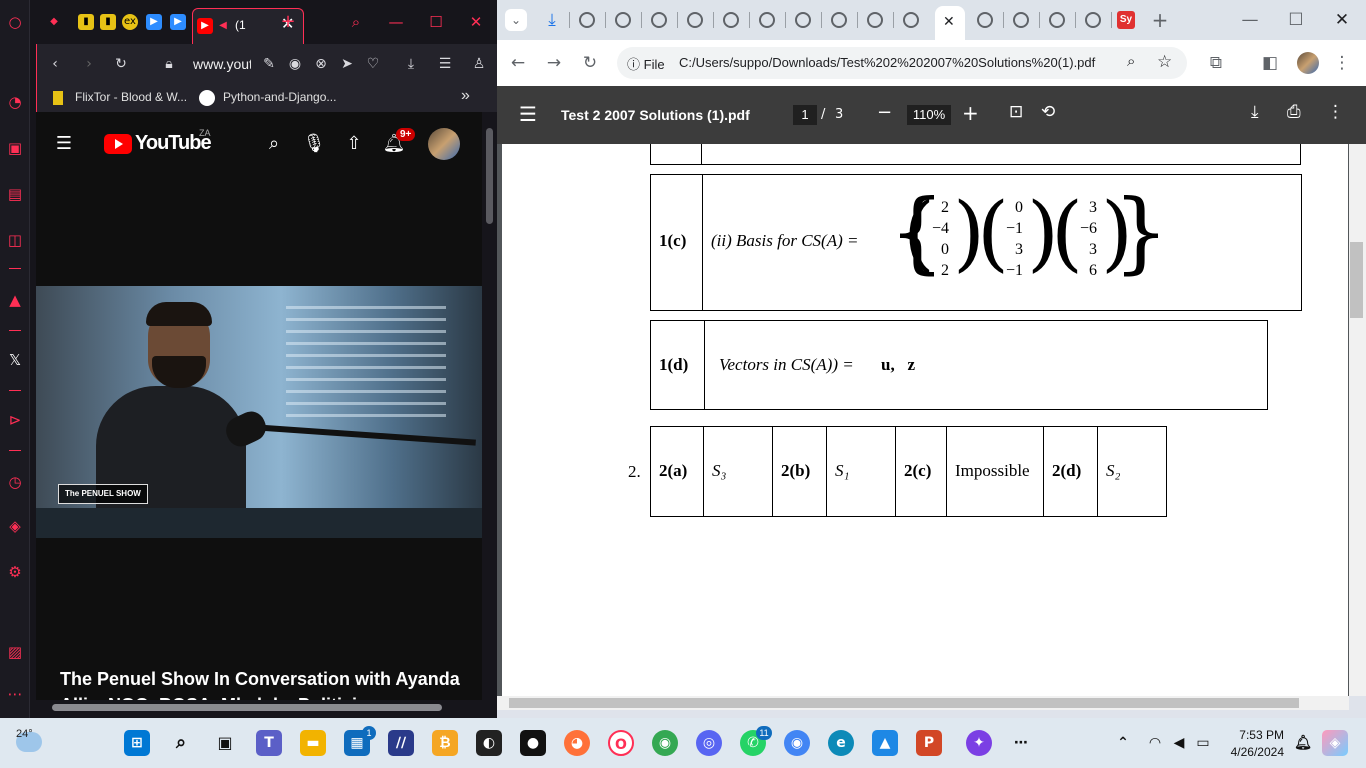 The width and height of the screenshot is (1366, 768). What do you see at coordinates (1335, 743) in the screenshot?
I see `dev-channel-pre-icon: ◈` at bounding box center [1335, 743].